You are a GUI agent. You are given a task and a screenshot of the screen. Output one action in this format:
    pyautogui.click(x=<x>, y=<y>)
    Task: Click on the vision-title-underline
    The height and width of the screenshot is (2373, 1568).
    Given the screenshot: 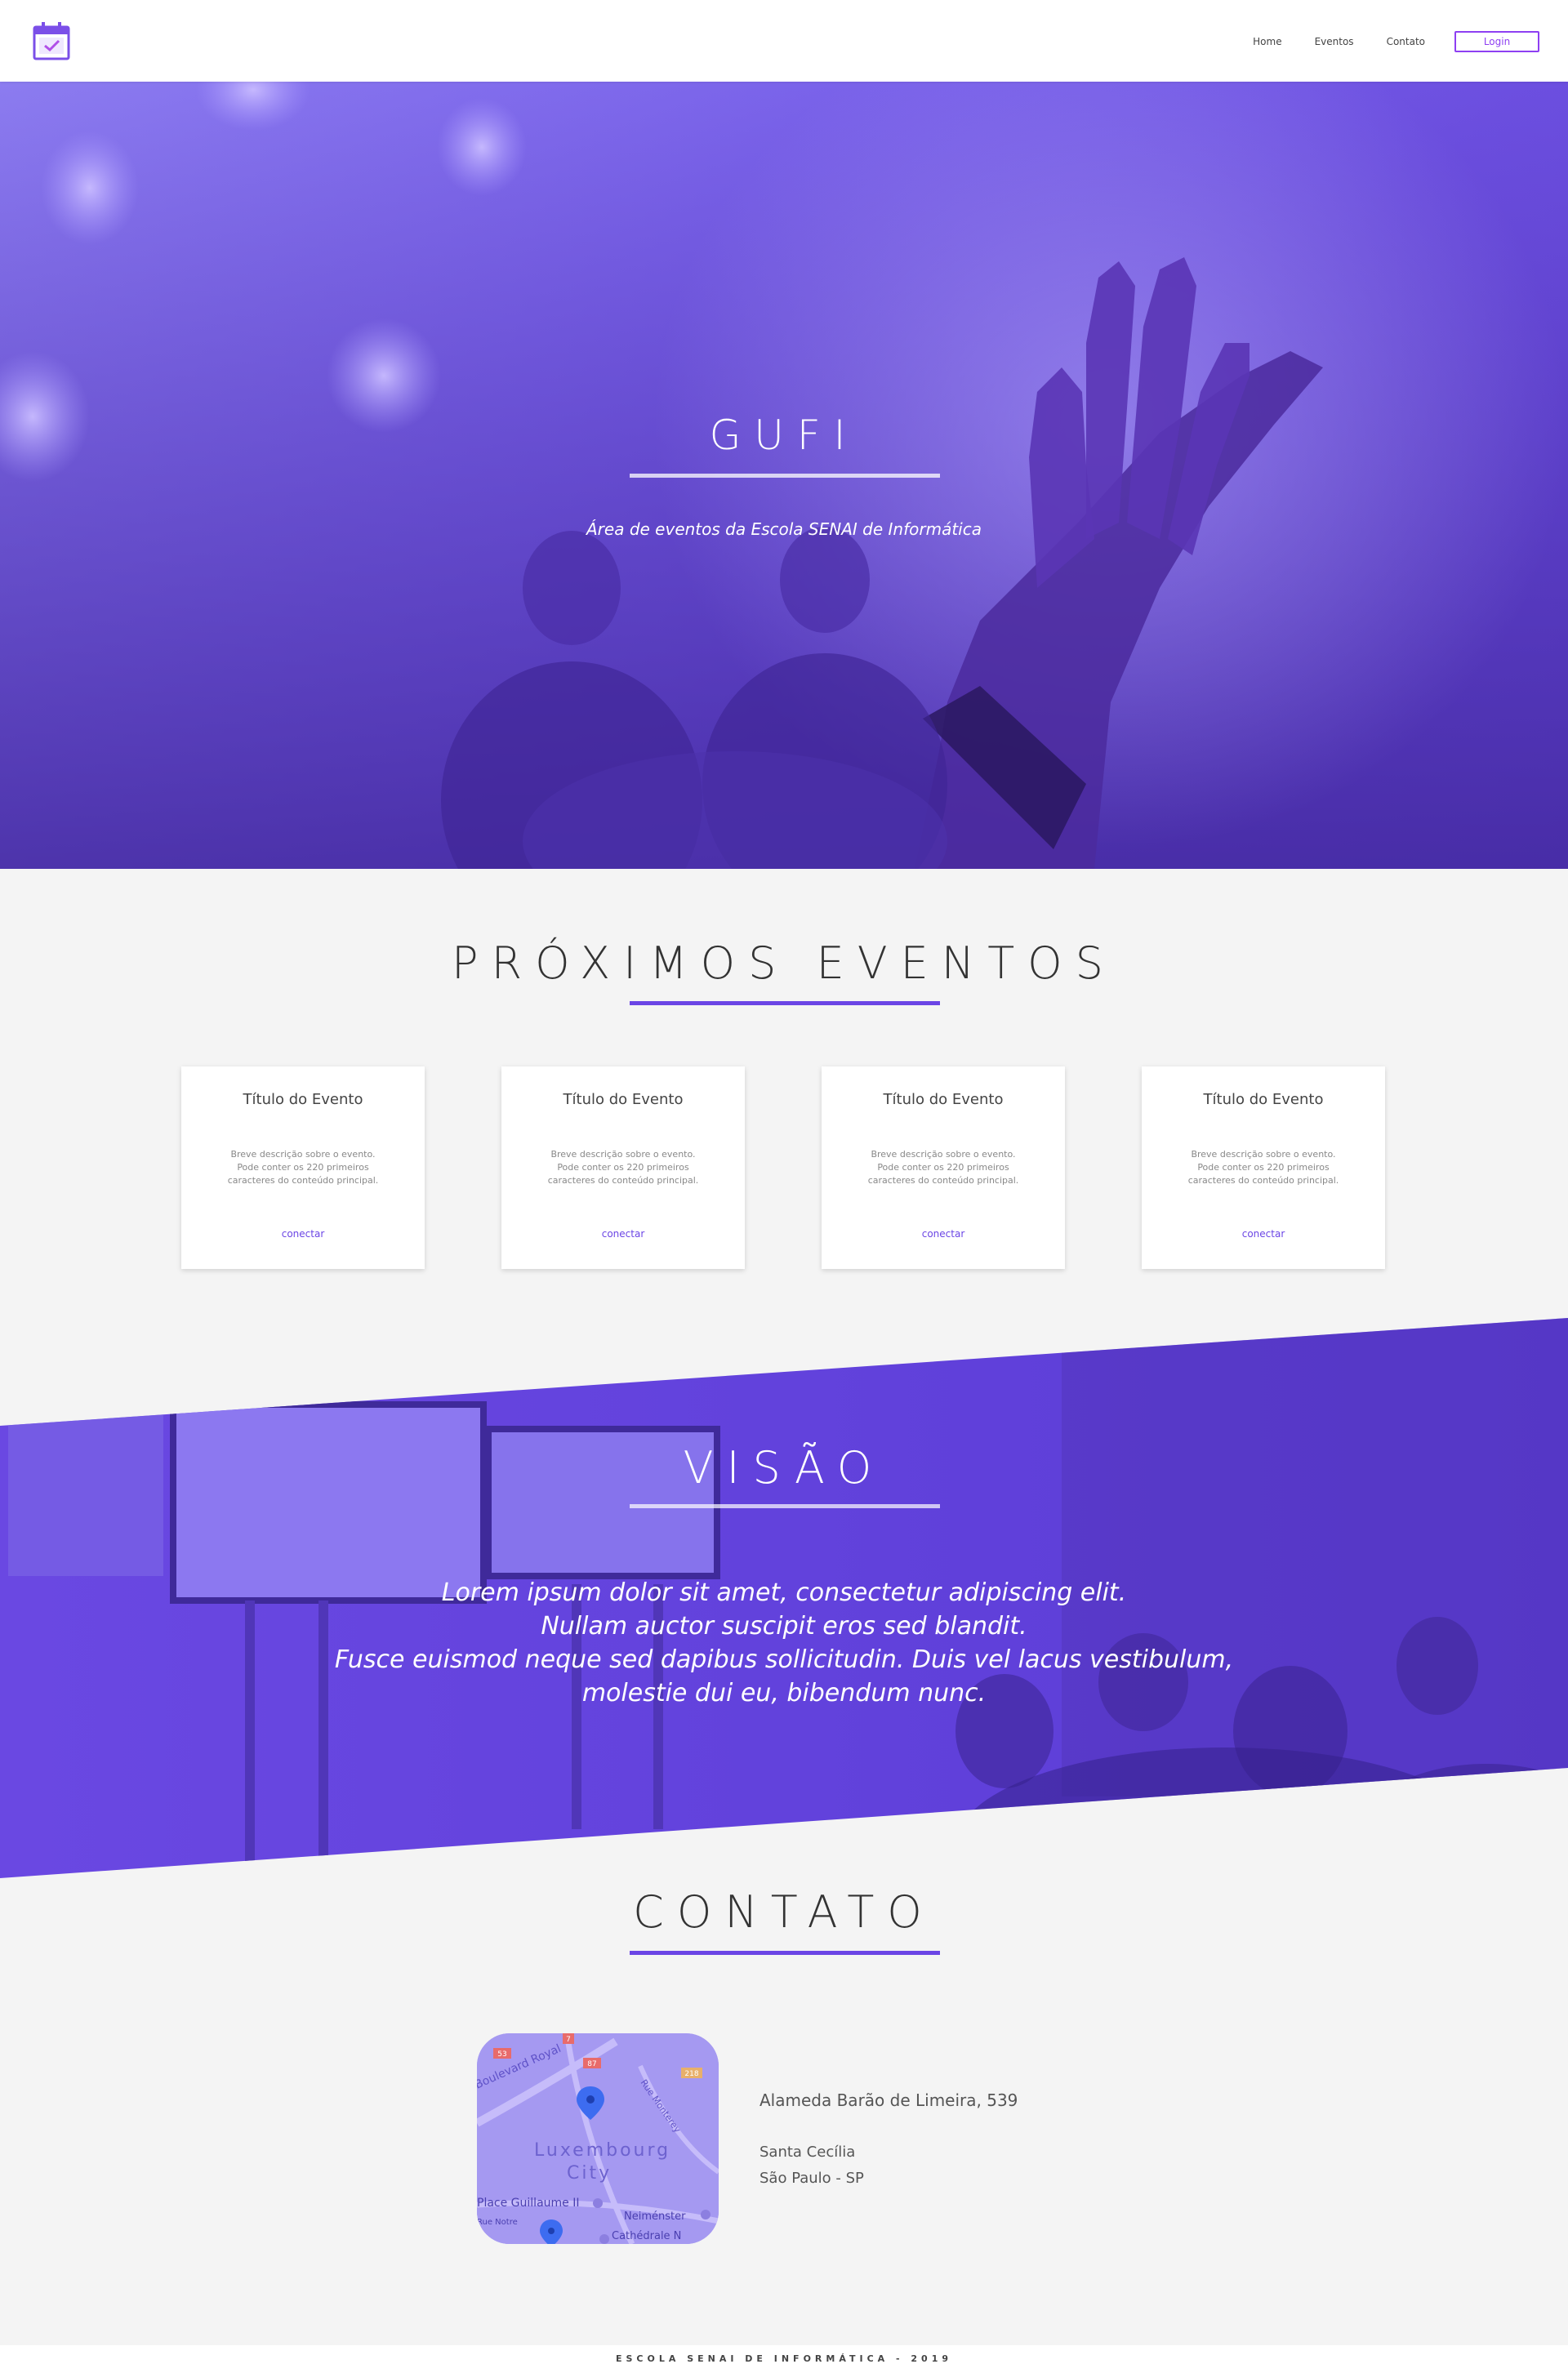 What is the action you would take?
    pyautogui.click(x=785, y=1506)
    